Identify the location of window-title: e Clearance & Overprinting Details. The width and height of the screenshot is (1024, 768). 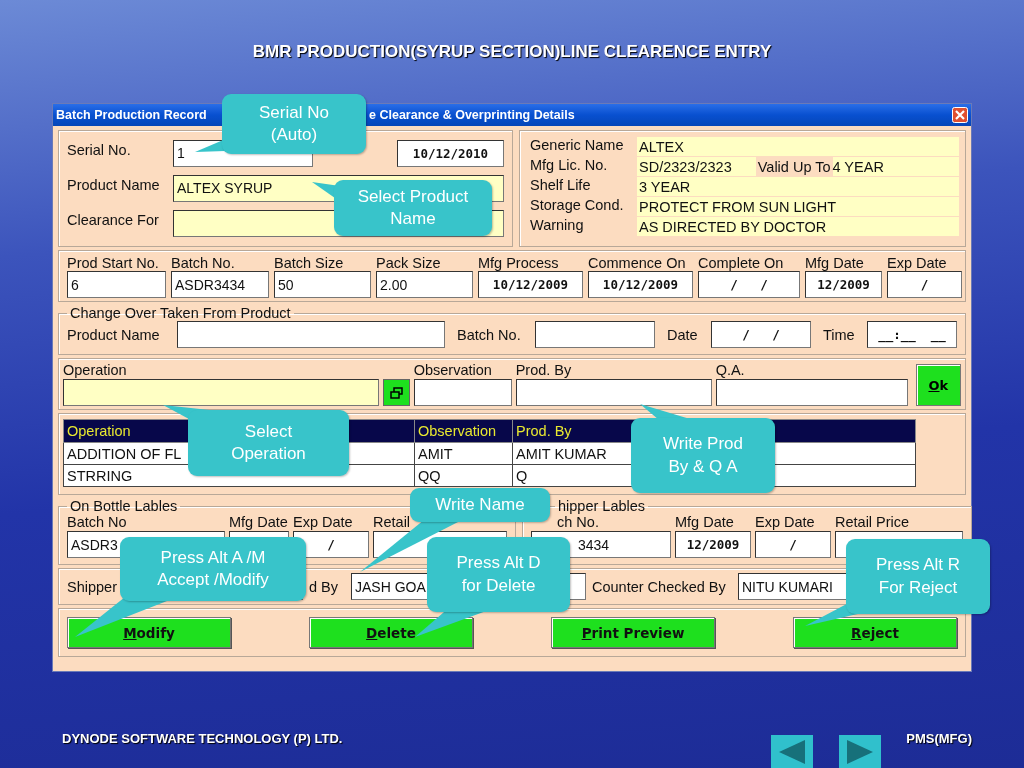
(472, 115).